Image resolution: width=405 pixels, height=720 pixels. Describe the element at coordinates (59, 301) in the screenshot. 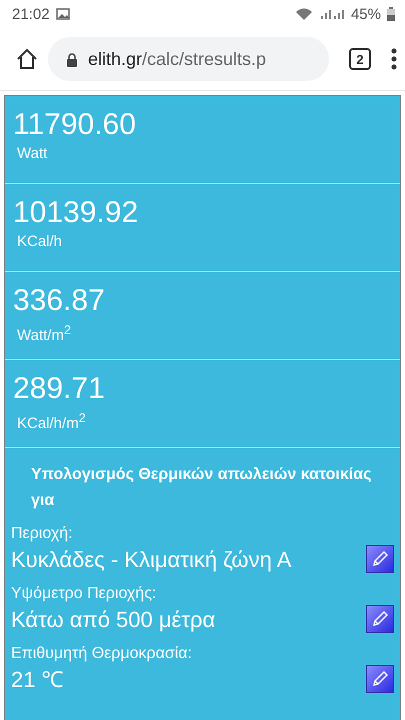

I see `result-value: 336.87` at that location.